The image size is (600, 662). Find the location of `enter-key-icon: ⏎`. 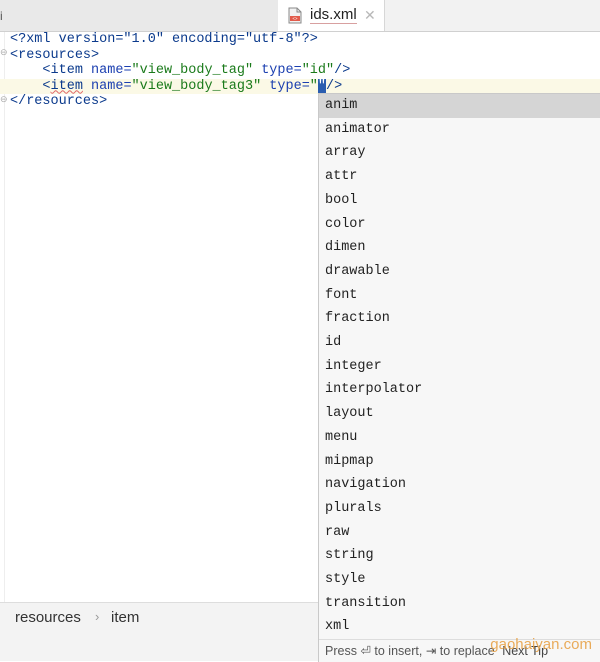

enter-key-icon: ⏎ is located at coordinates (365, 651).